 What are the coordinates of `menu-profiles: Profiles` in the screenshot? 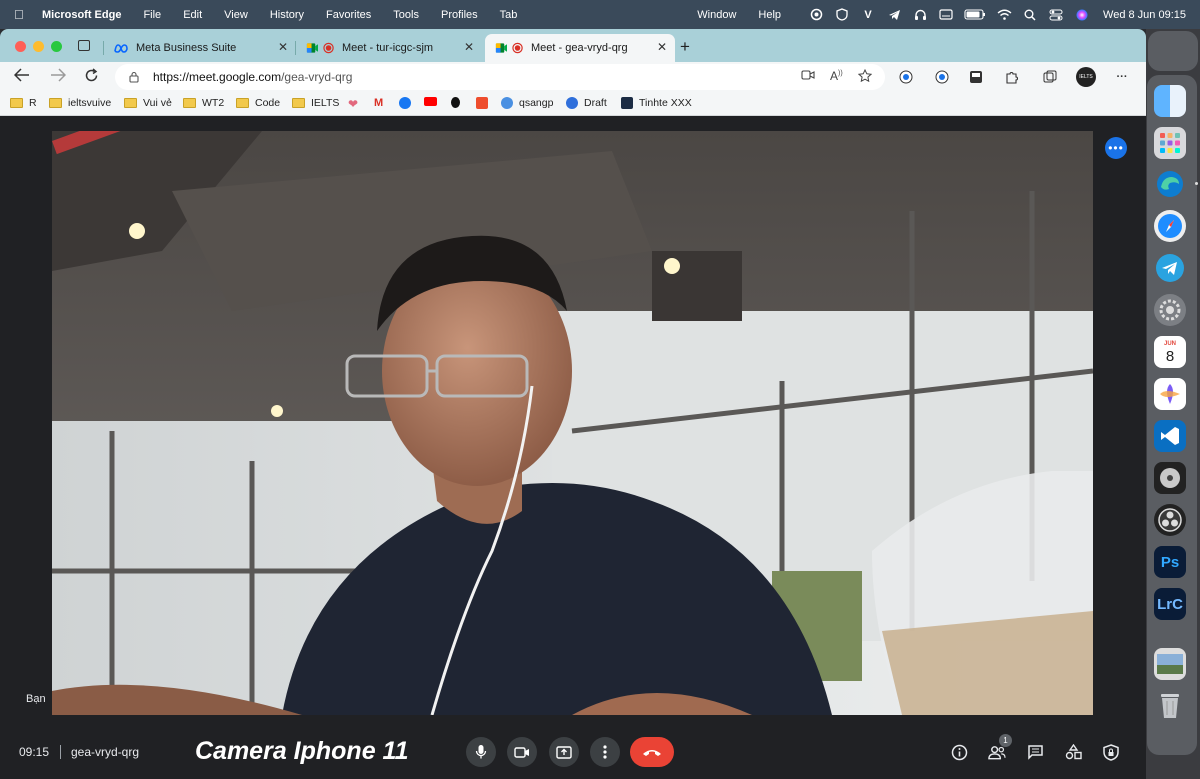 It's located at (459, 15).